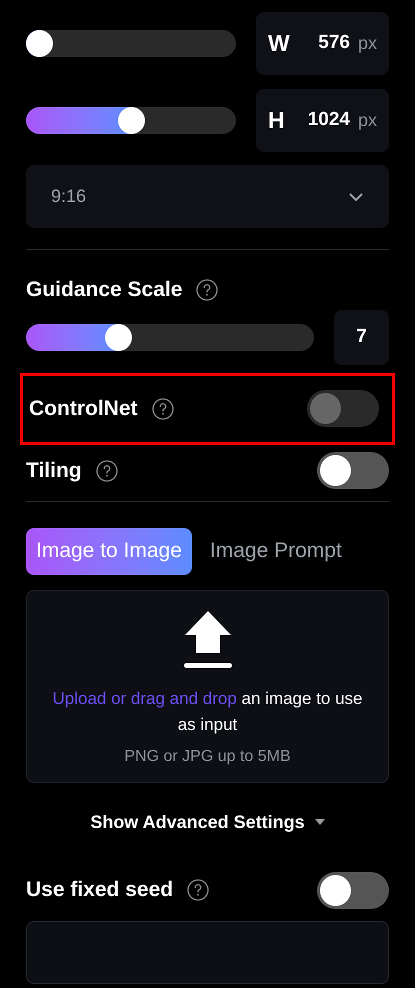 The width and height of the screenshot is (415, 988). Describe the element at coordinates (208, 712) in the screenshot. I see `upload-instructions: Upload or drag and drop an image to use as input` at that location.